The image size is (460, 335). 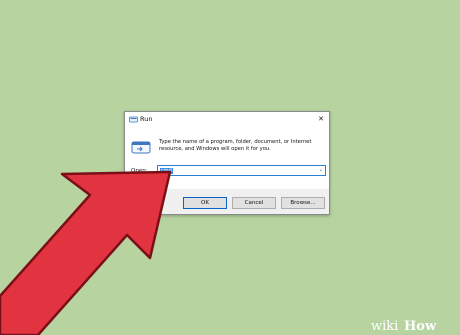 What do you see at coordinates (241, 170) in the screenshot?
I see `open-input: cmd ⌄` at bounding box center [241, 170].